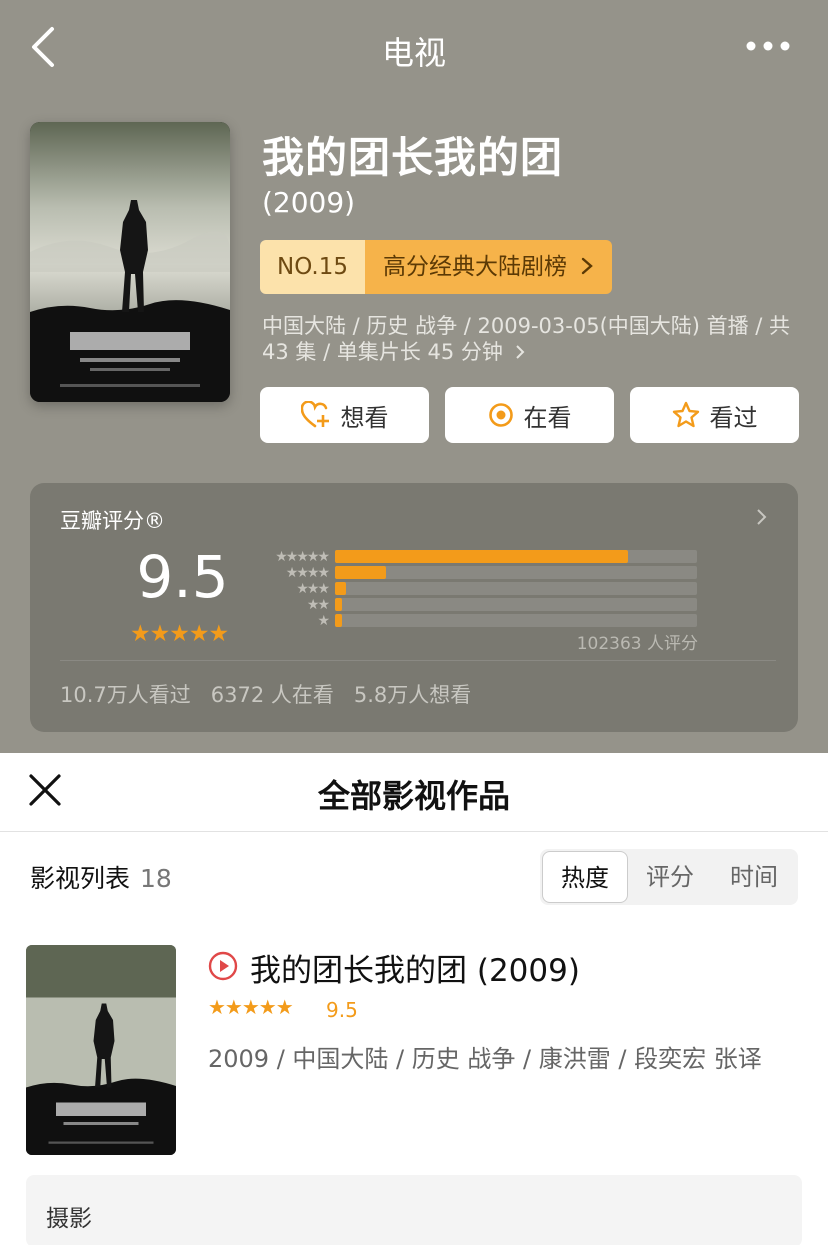 This screenshot has width=828, height=1245. I want to click on sort-option-rating: 评分, so click(670, 877).